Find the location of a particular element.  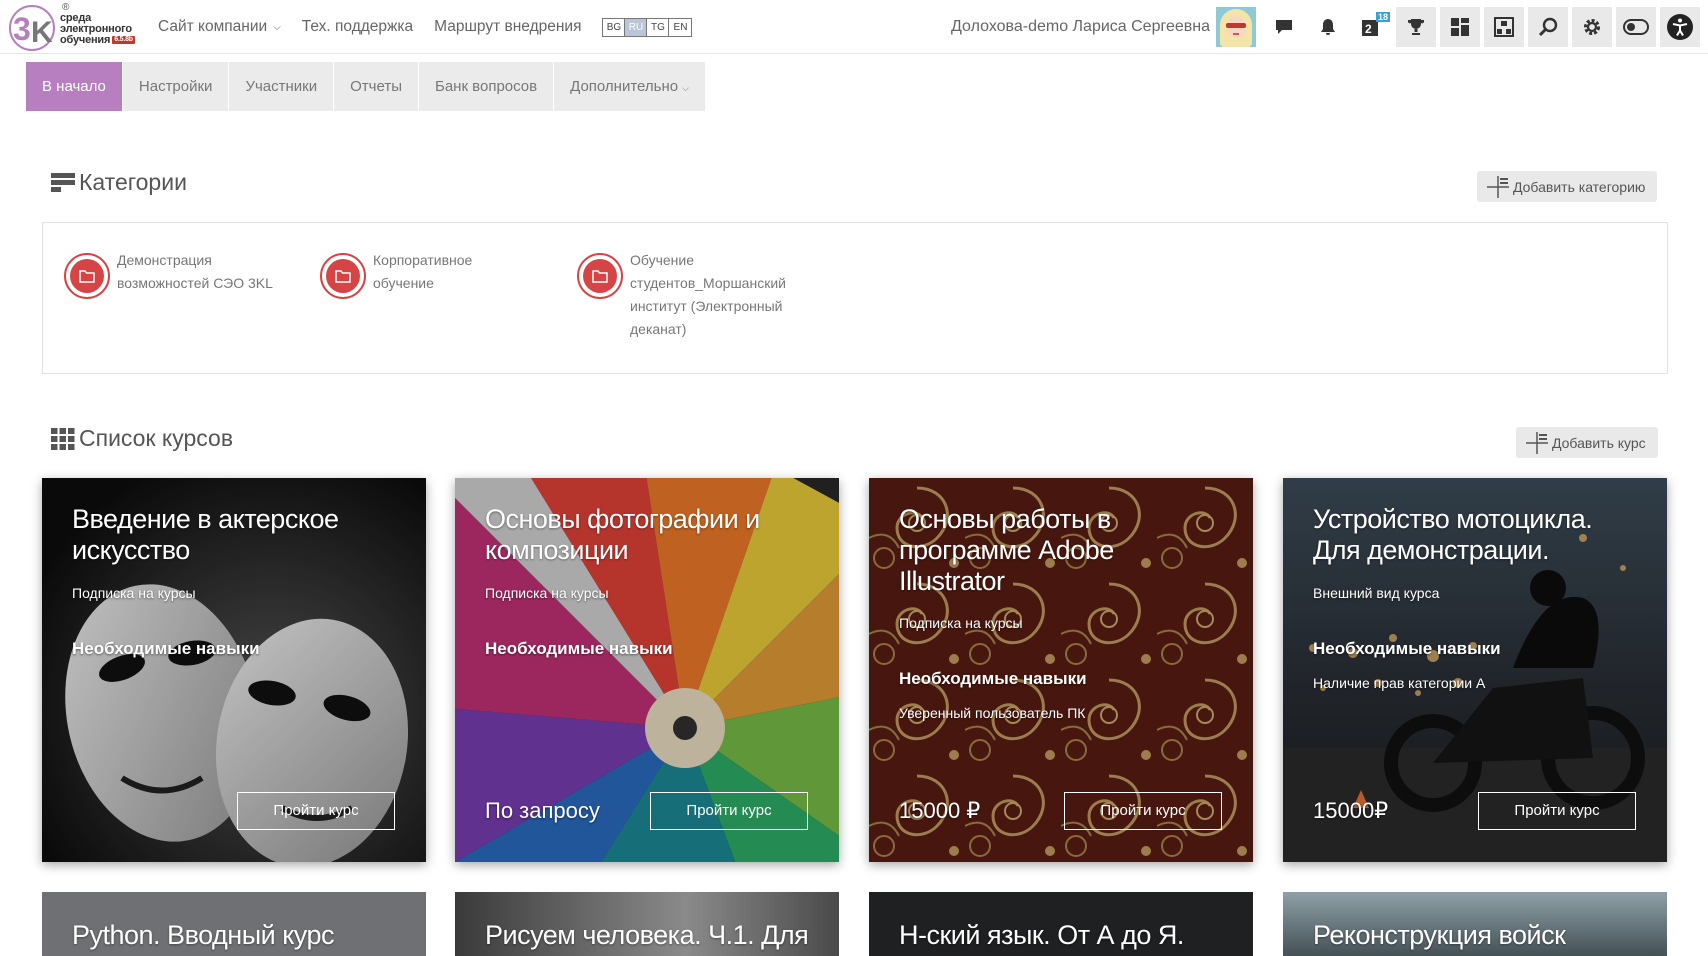

menu-reports: Отчеты is located at coordinates (376, 86).